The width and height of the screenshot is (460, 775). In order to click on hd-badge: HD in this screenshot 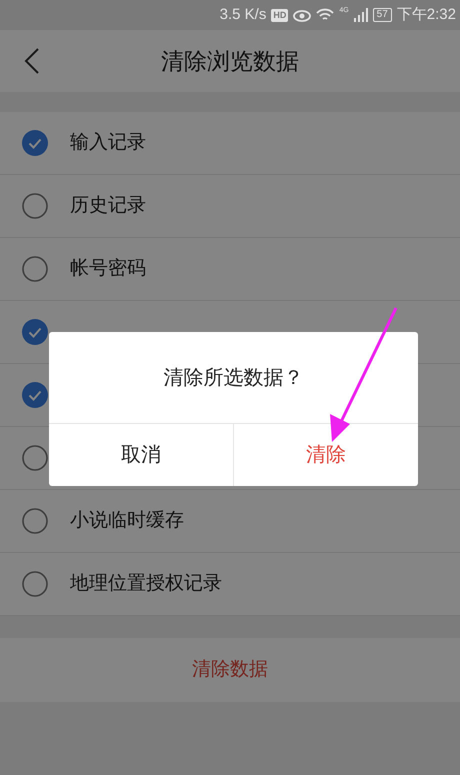, I will do `click(279, 15)`.